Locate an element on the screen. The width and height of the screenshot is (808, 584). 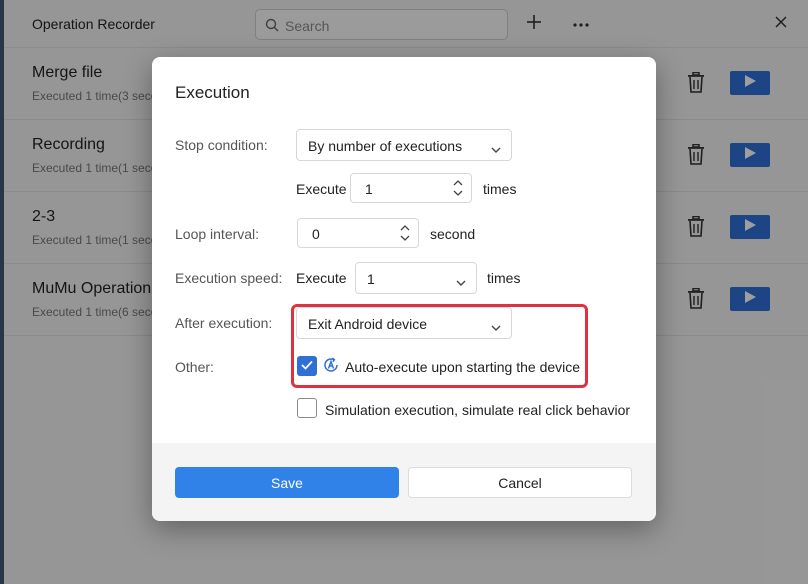
save-button: Save is located at coordinates (287, 482).